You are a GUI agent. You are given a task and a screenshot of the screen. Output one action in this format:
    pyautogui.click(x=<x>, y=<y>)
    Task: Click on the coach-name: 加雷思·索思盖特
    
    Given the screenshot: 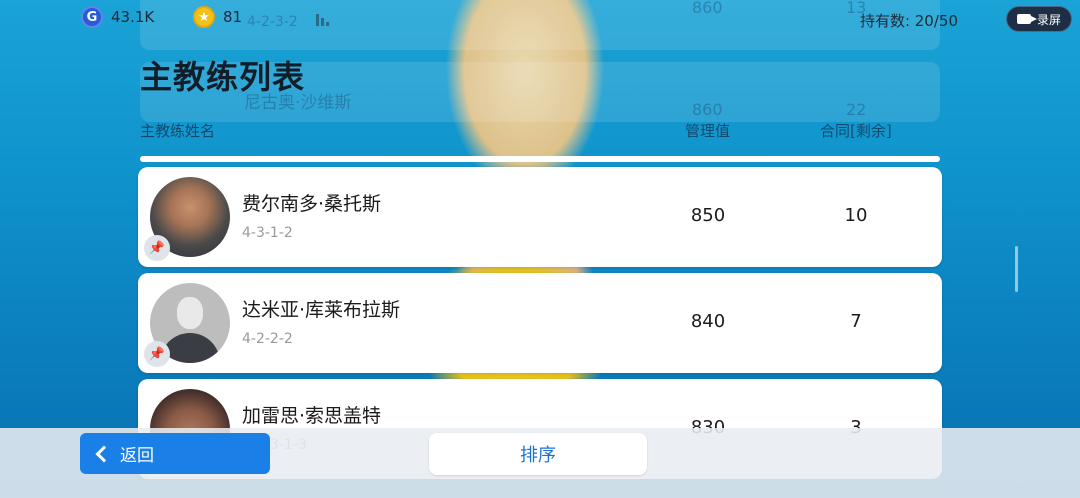 What is the action you would take?
    pyautogui.click(x=312, y=416)
    